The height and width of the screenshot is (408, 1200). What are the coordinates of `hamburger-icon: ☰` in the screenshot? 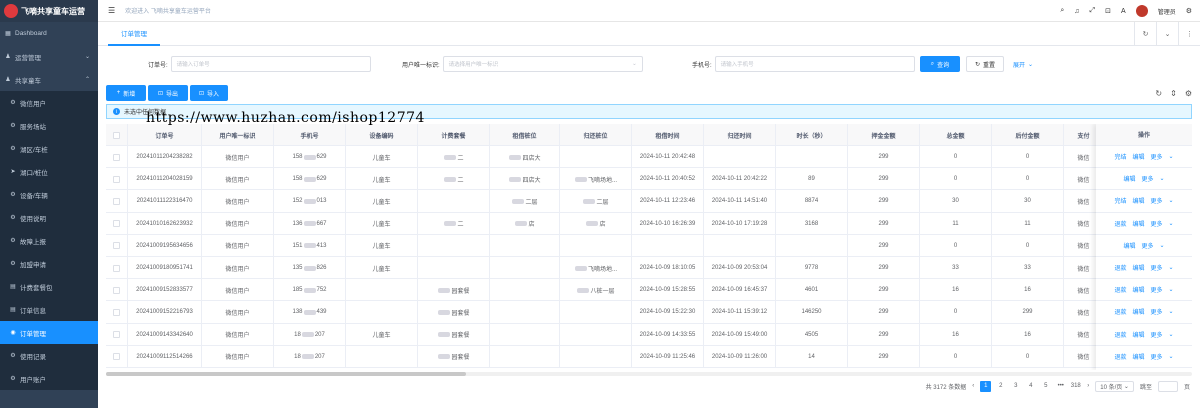 It's located at (111, 10).